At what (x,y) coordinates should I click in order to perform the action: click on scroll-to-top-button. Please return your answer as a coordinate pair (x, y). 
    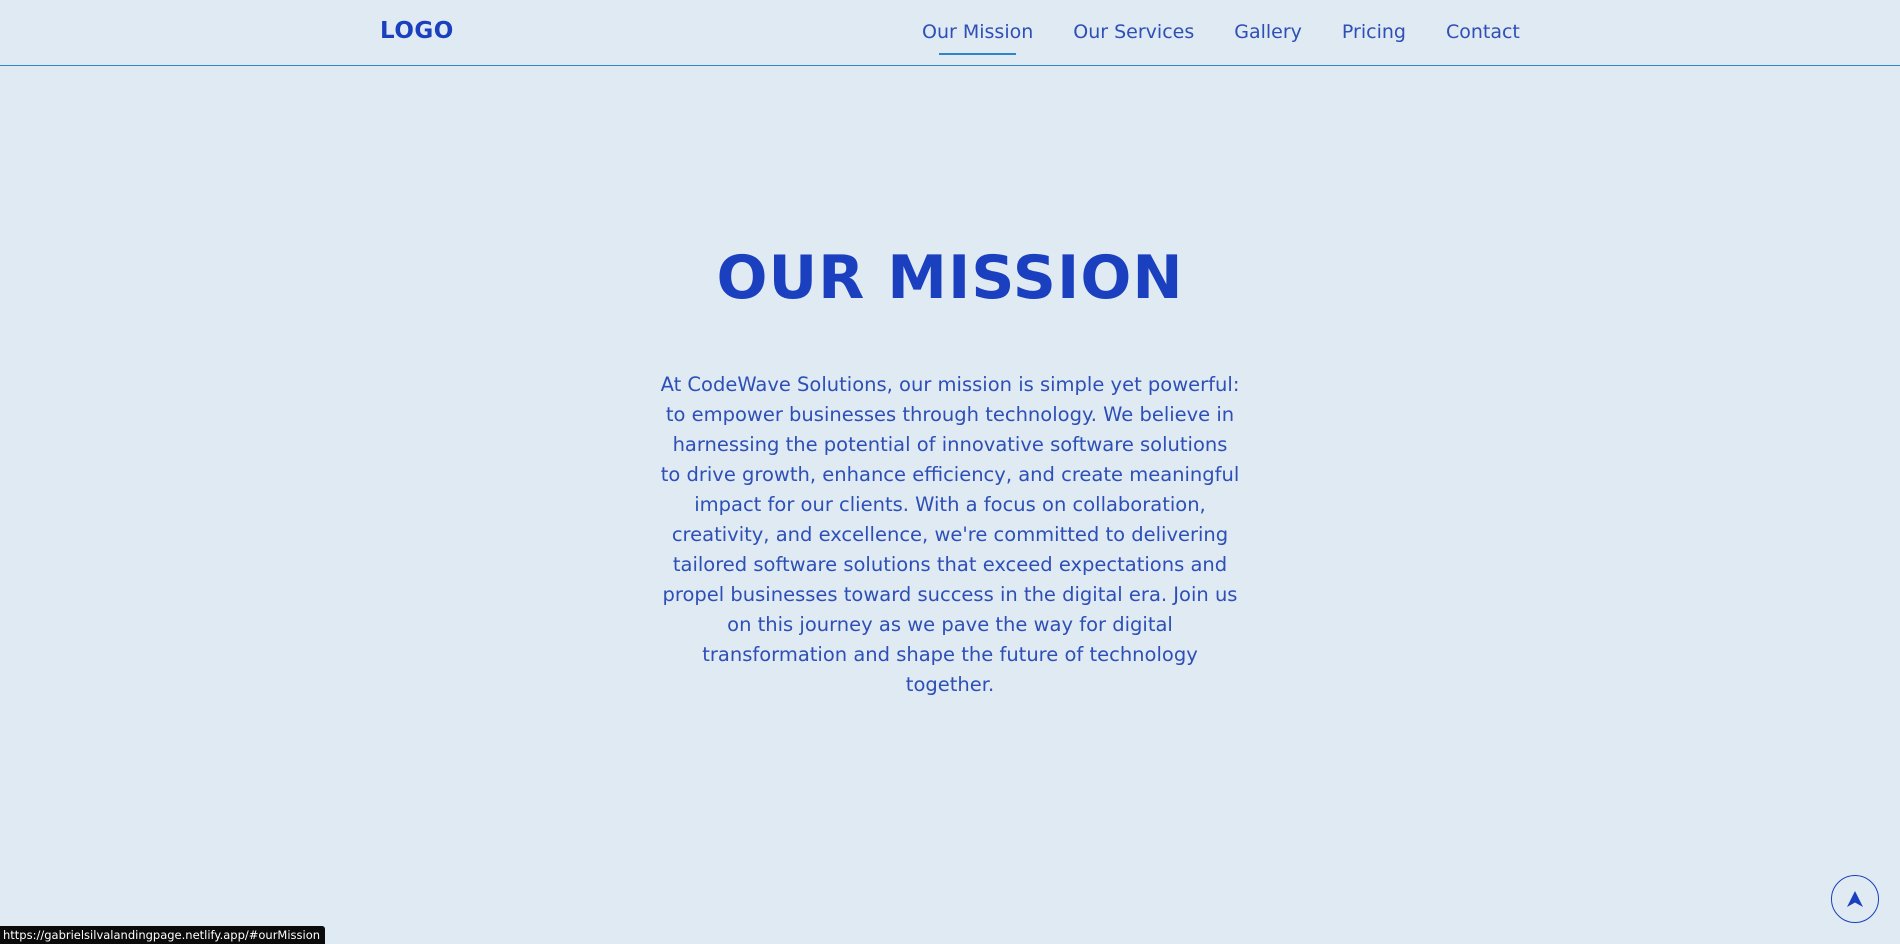
    Looking at the image, I should click on (1855, 899).